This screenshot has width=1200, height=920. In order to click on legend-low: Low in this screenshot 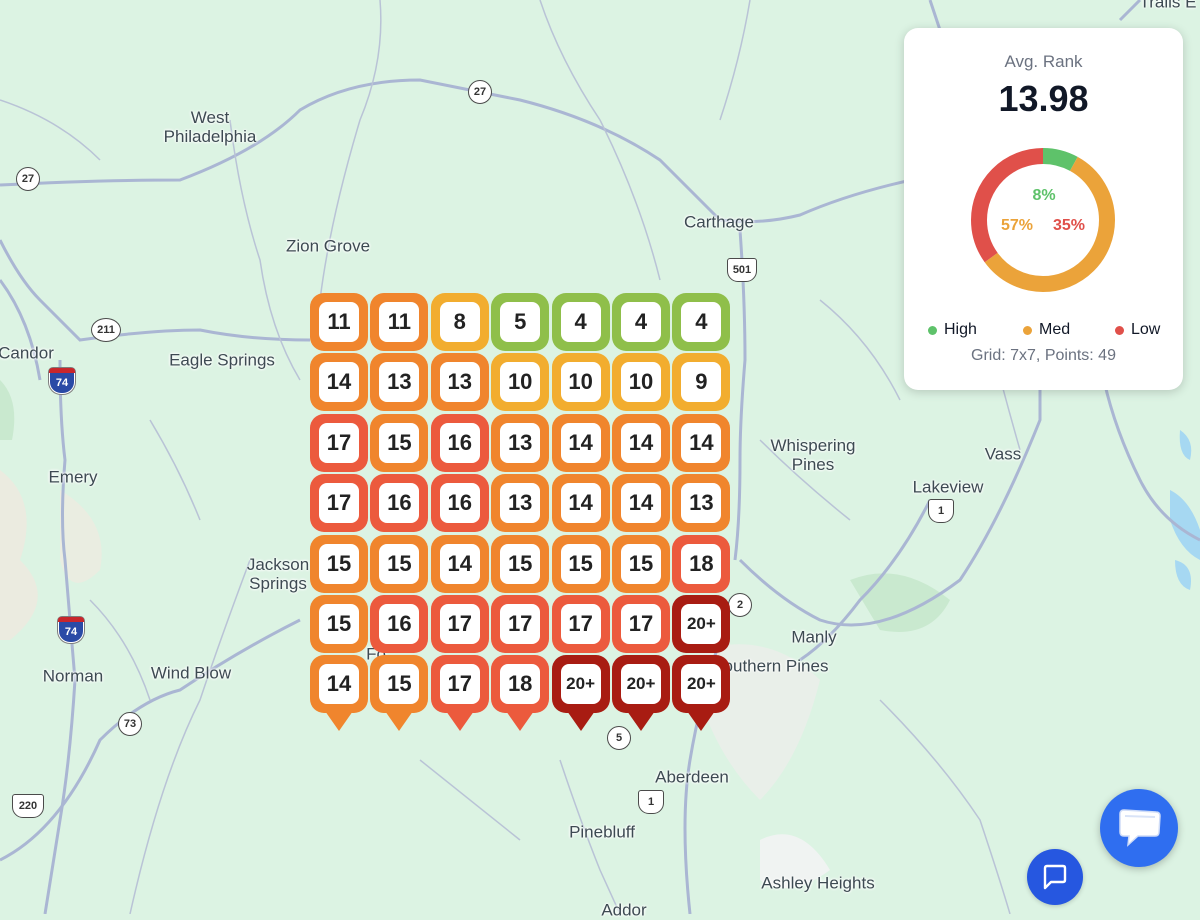, I will do `click(1137, 330)`.